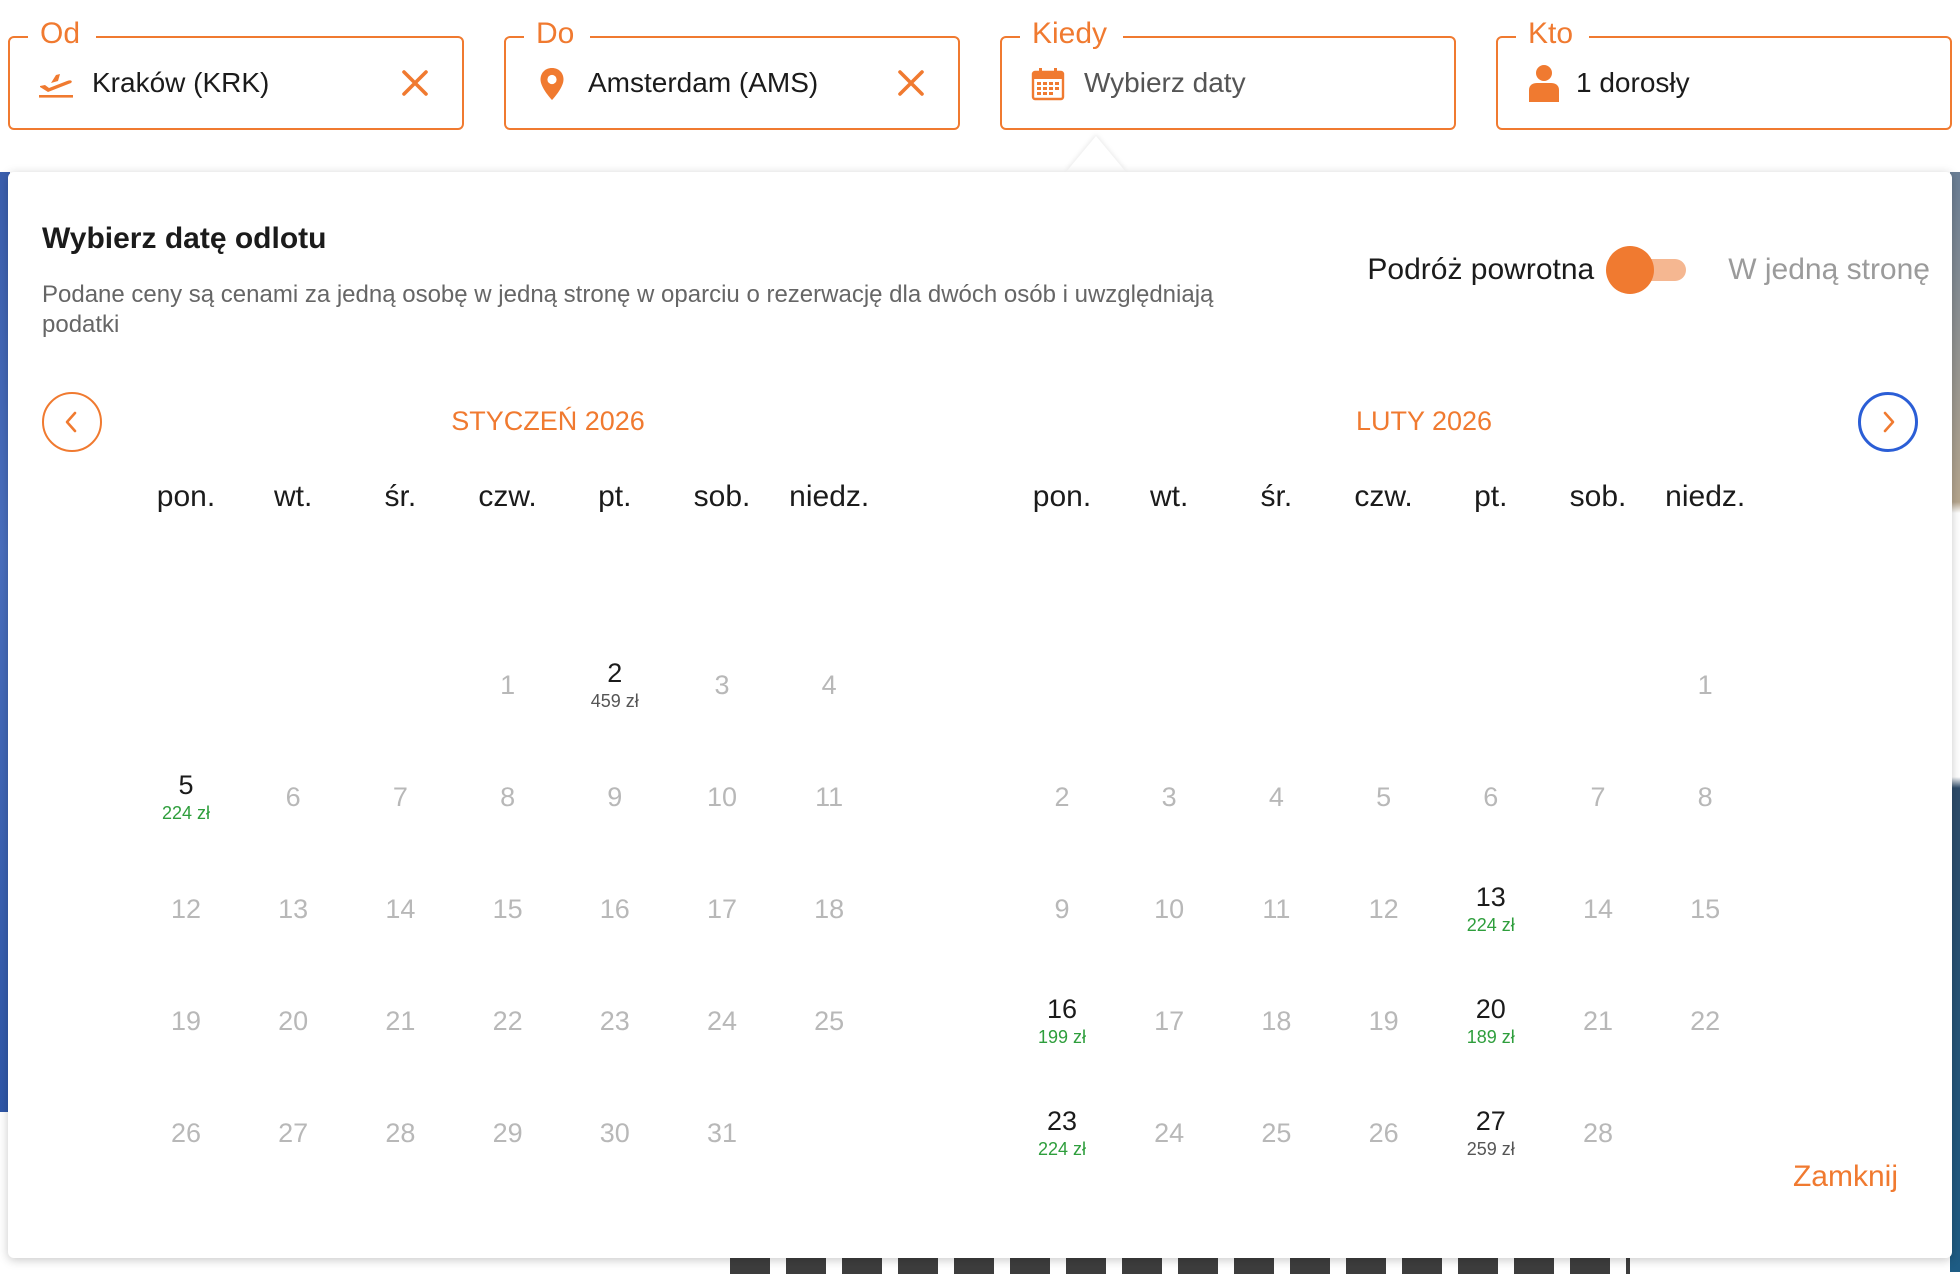  What do you see at coordinates (400, 1133) in the screenshot?
I see `day-number: 28` at bounding box center [400, 1133].